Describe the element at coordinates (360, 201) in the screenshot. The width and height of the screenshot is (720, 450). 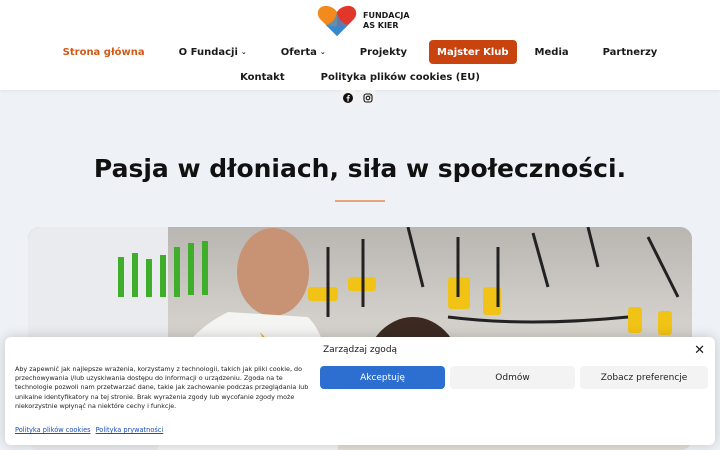
I see `hero-divider` at that location.